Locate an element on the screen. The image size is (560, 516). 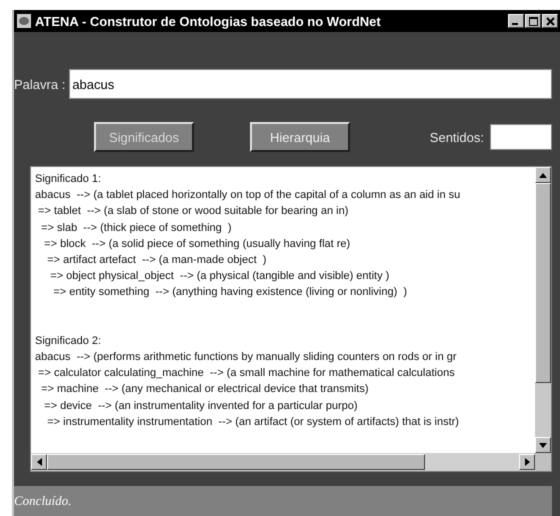
app-icon is located at coordinates (24, 21).